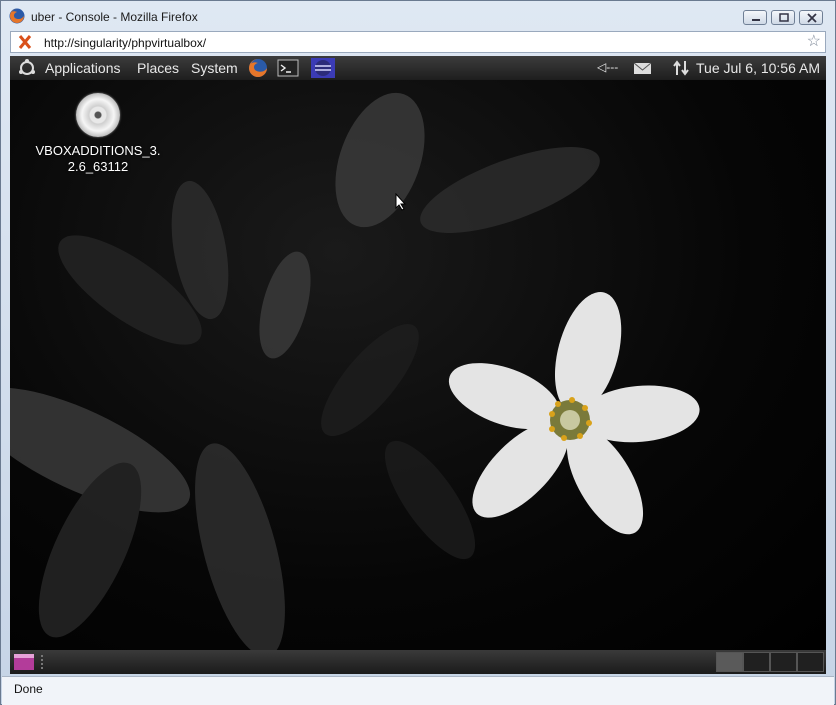 The width and height of the screenshot is (836, 705). What do you see at coordinates (28, 689) in the screenshot?
I see `status-text: Done` at bounding box center [28, 689].